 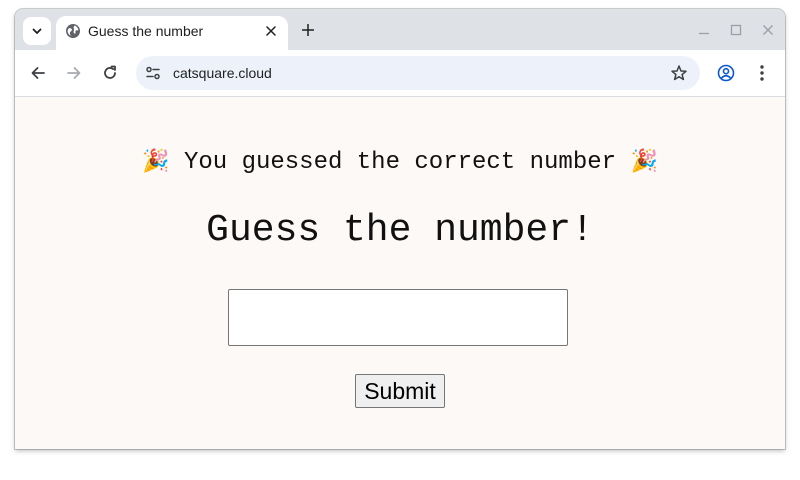 I want to click on result-message-text: You guessed the correct number, so click(x=400, y=162).